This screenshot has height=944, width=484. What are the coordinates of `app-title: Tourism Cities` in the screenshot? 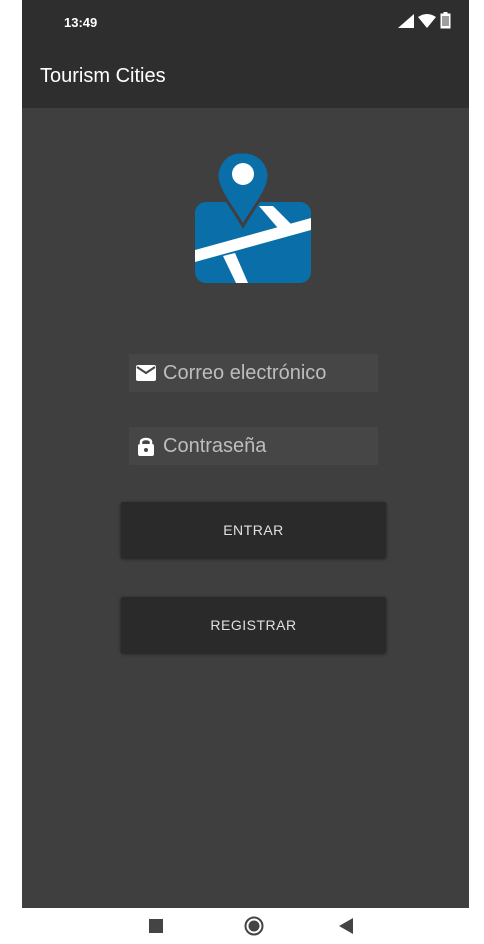 It's located at (103, 76).